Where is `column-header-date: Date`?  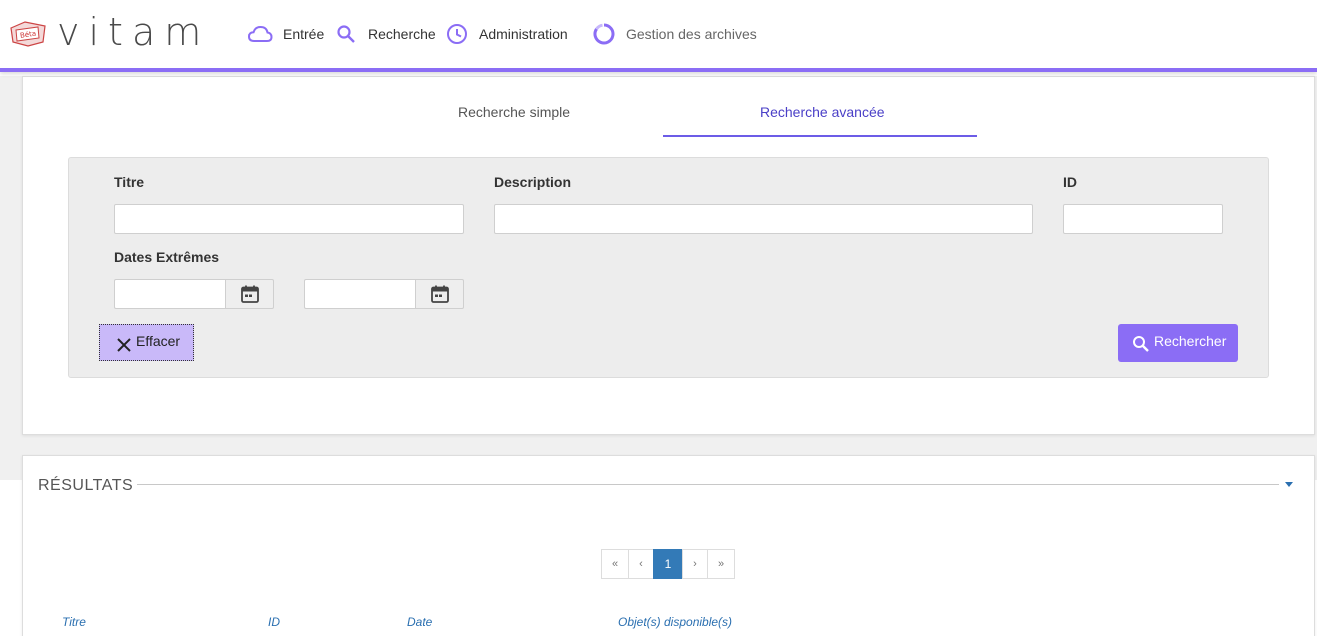 column-header-date: Date is located at coordinates (419, 622).